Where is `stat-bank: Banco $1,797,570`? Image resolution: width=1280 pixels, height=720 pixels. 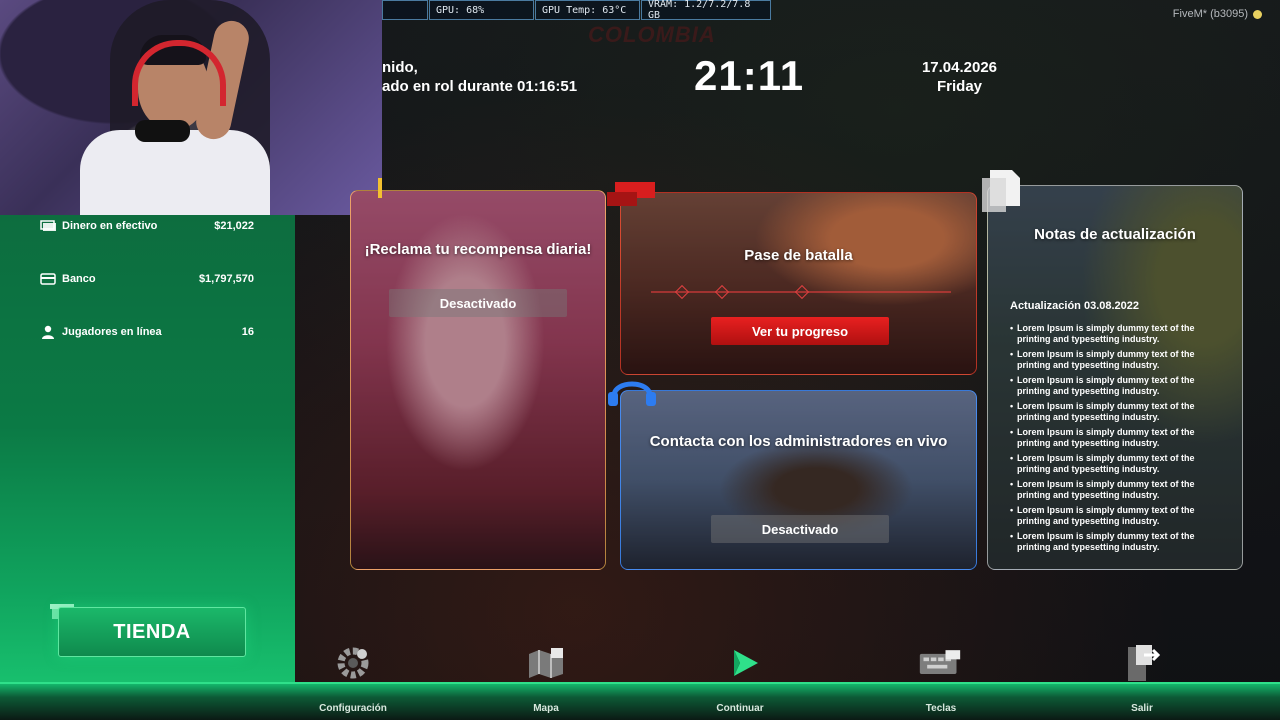 stat-bank: Banco $1,797,570 is located at coordinates (147, 279).